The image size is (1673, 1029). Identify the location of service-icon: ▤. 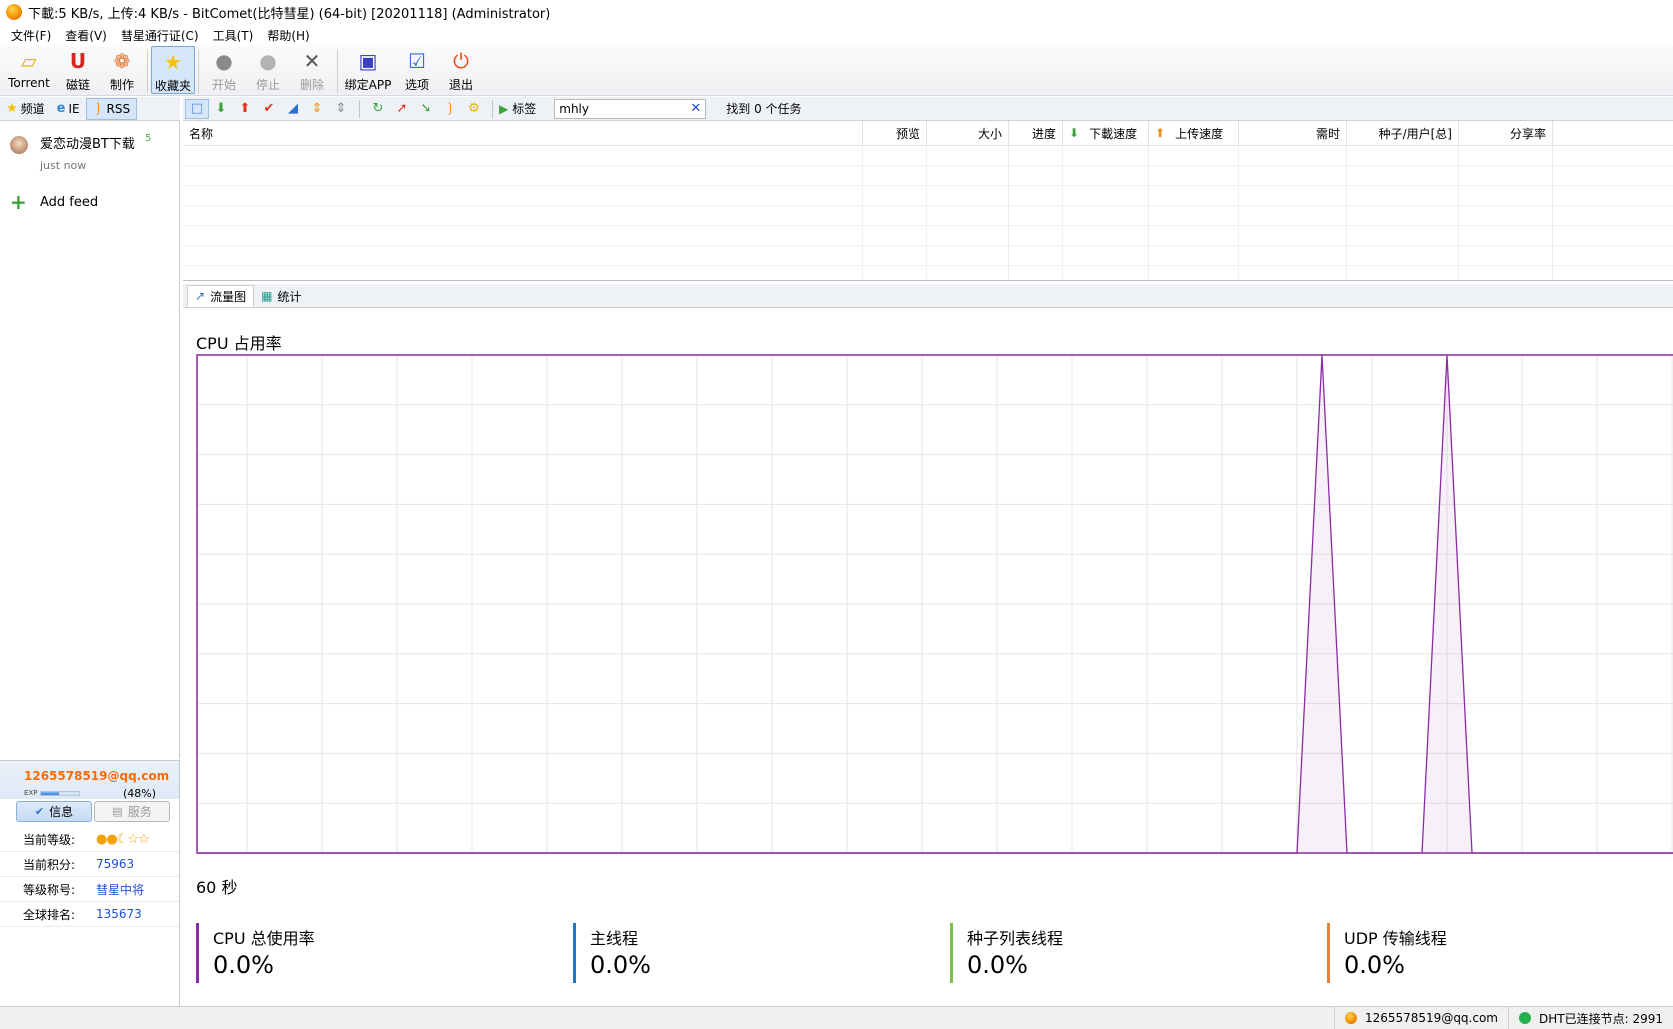
(117, 811).